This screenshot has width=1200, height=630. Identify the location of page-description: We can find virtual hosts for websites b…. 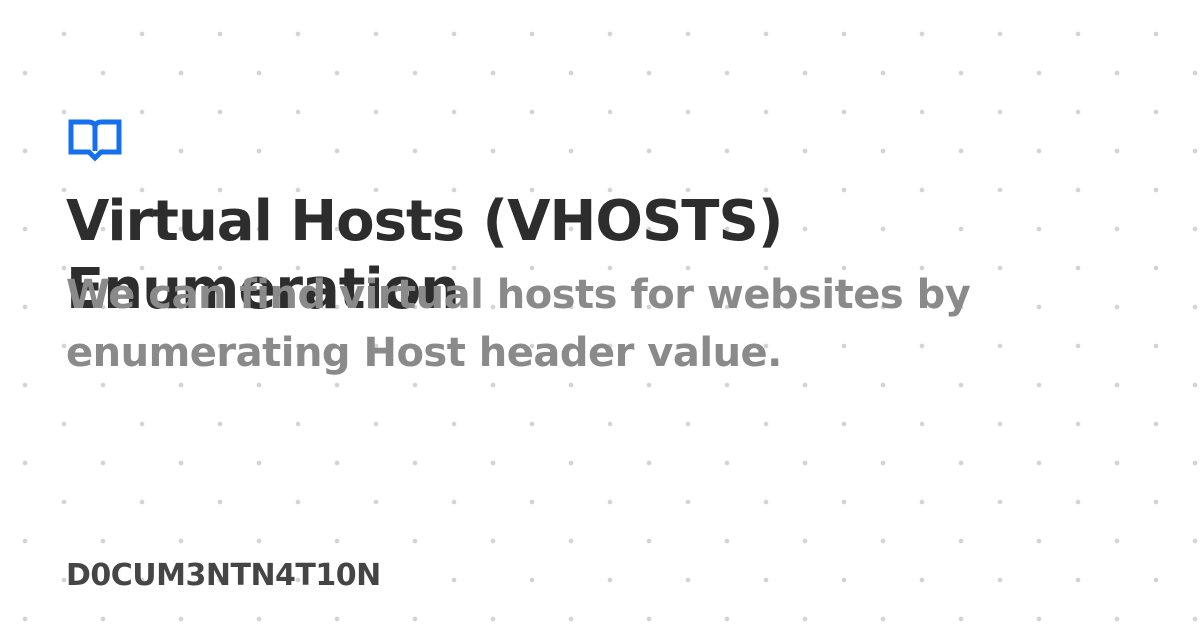
(518, 324).